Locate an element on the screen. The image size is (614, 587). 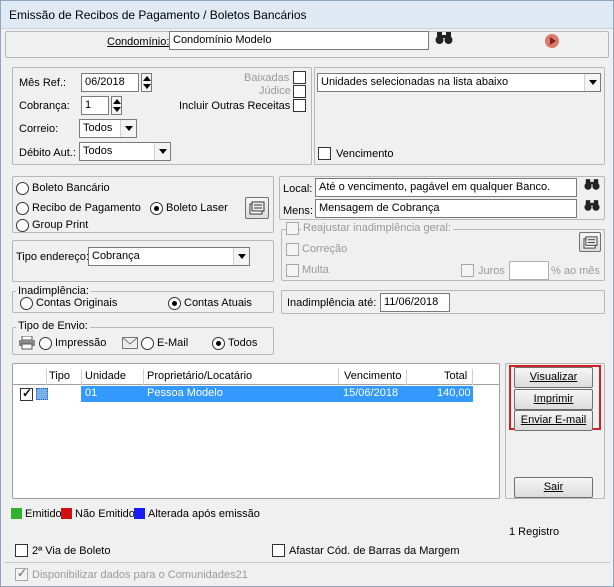
cobranca-input: 1 is located at coordinates (95, 105).